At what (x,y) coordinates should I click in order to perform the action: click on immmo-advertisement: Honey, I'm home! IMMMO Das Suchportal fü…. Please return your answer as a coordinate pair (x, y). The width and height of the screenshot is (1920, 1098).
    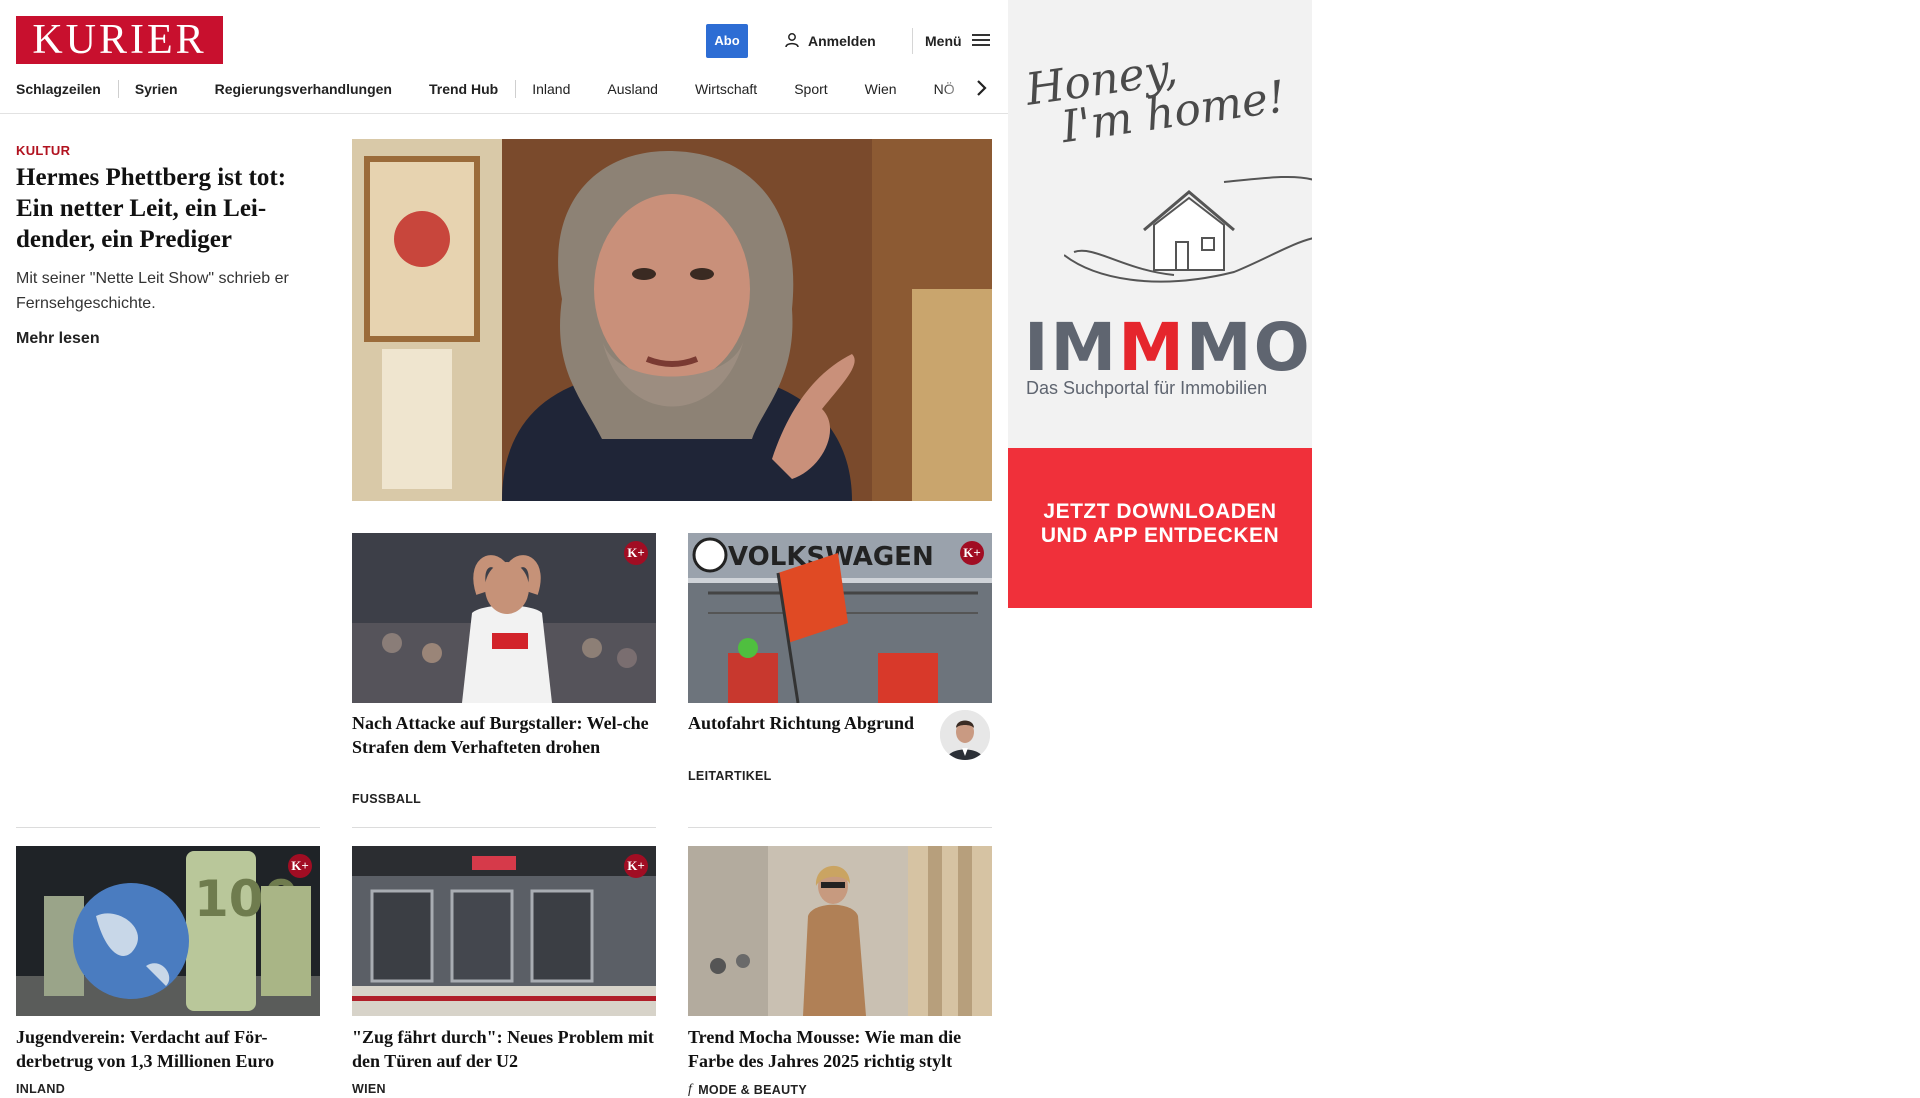
    Looking at the image, I should click on (1160, 304).